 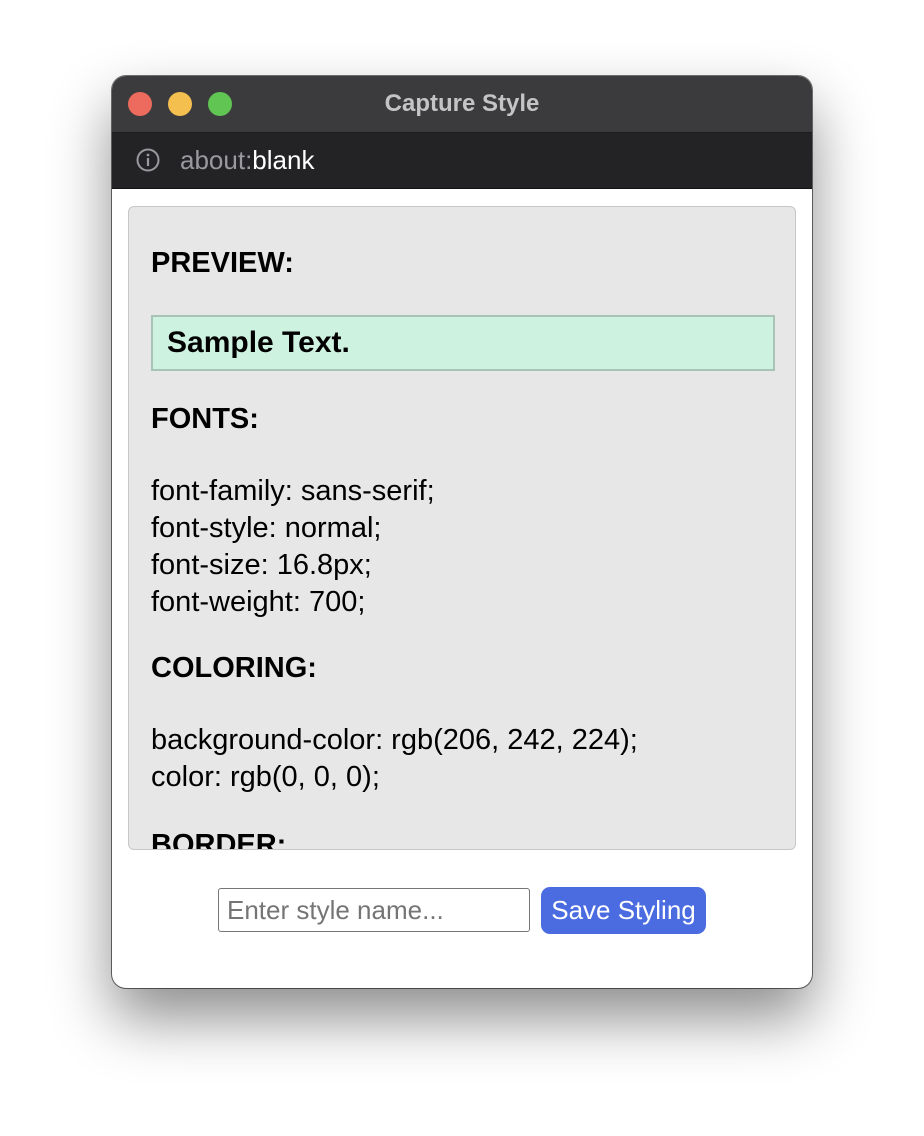 I want to click on font-property-line: font-size: 16.8px;, so click(x=261, y=565).